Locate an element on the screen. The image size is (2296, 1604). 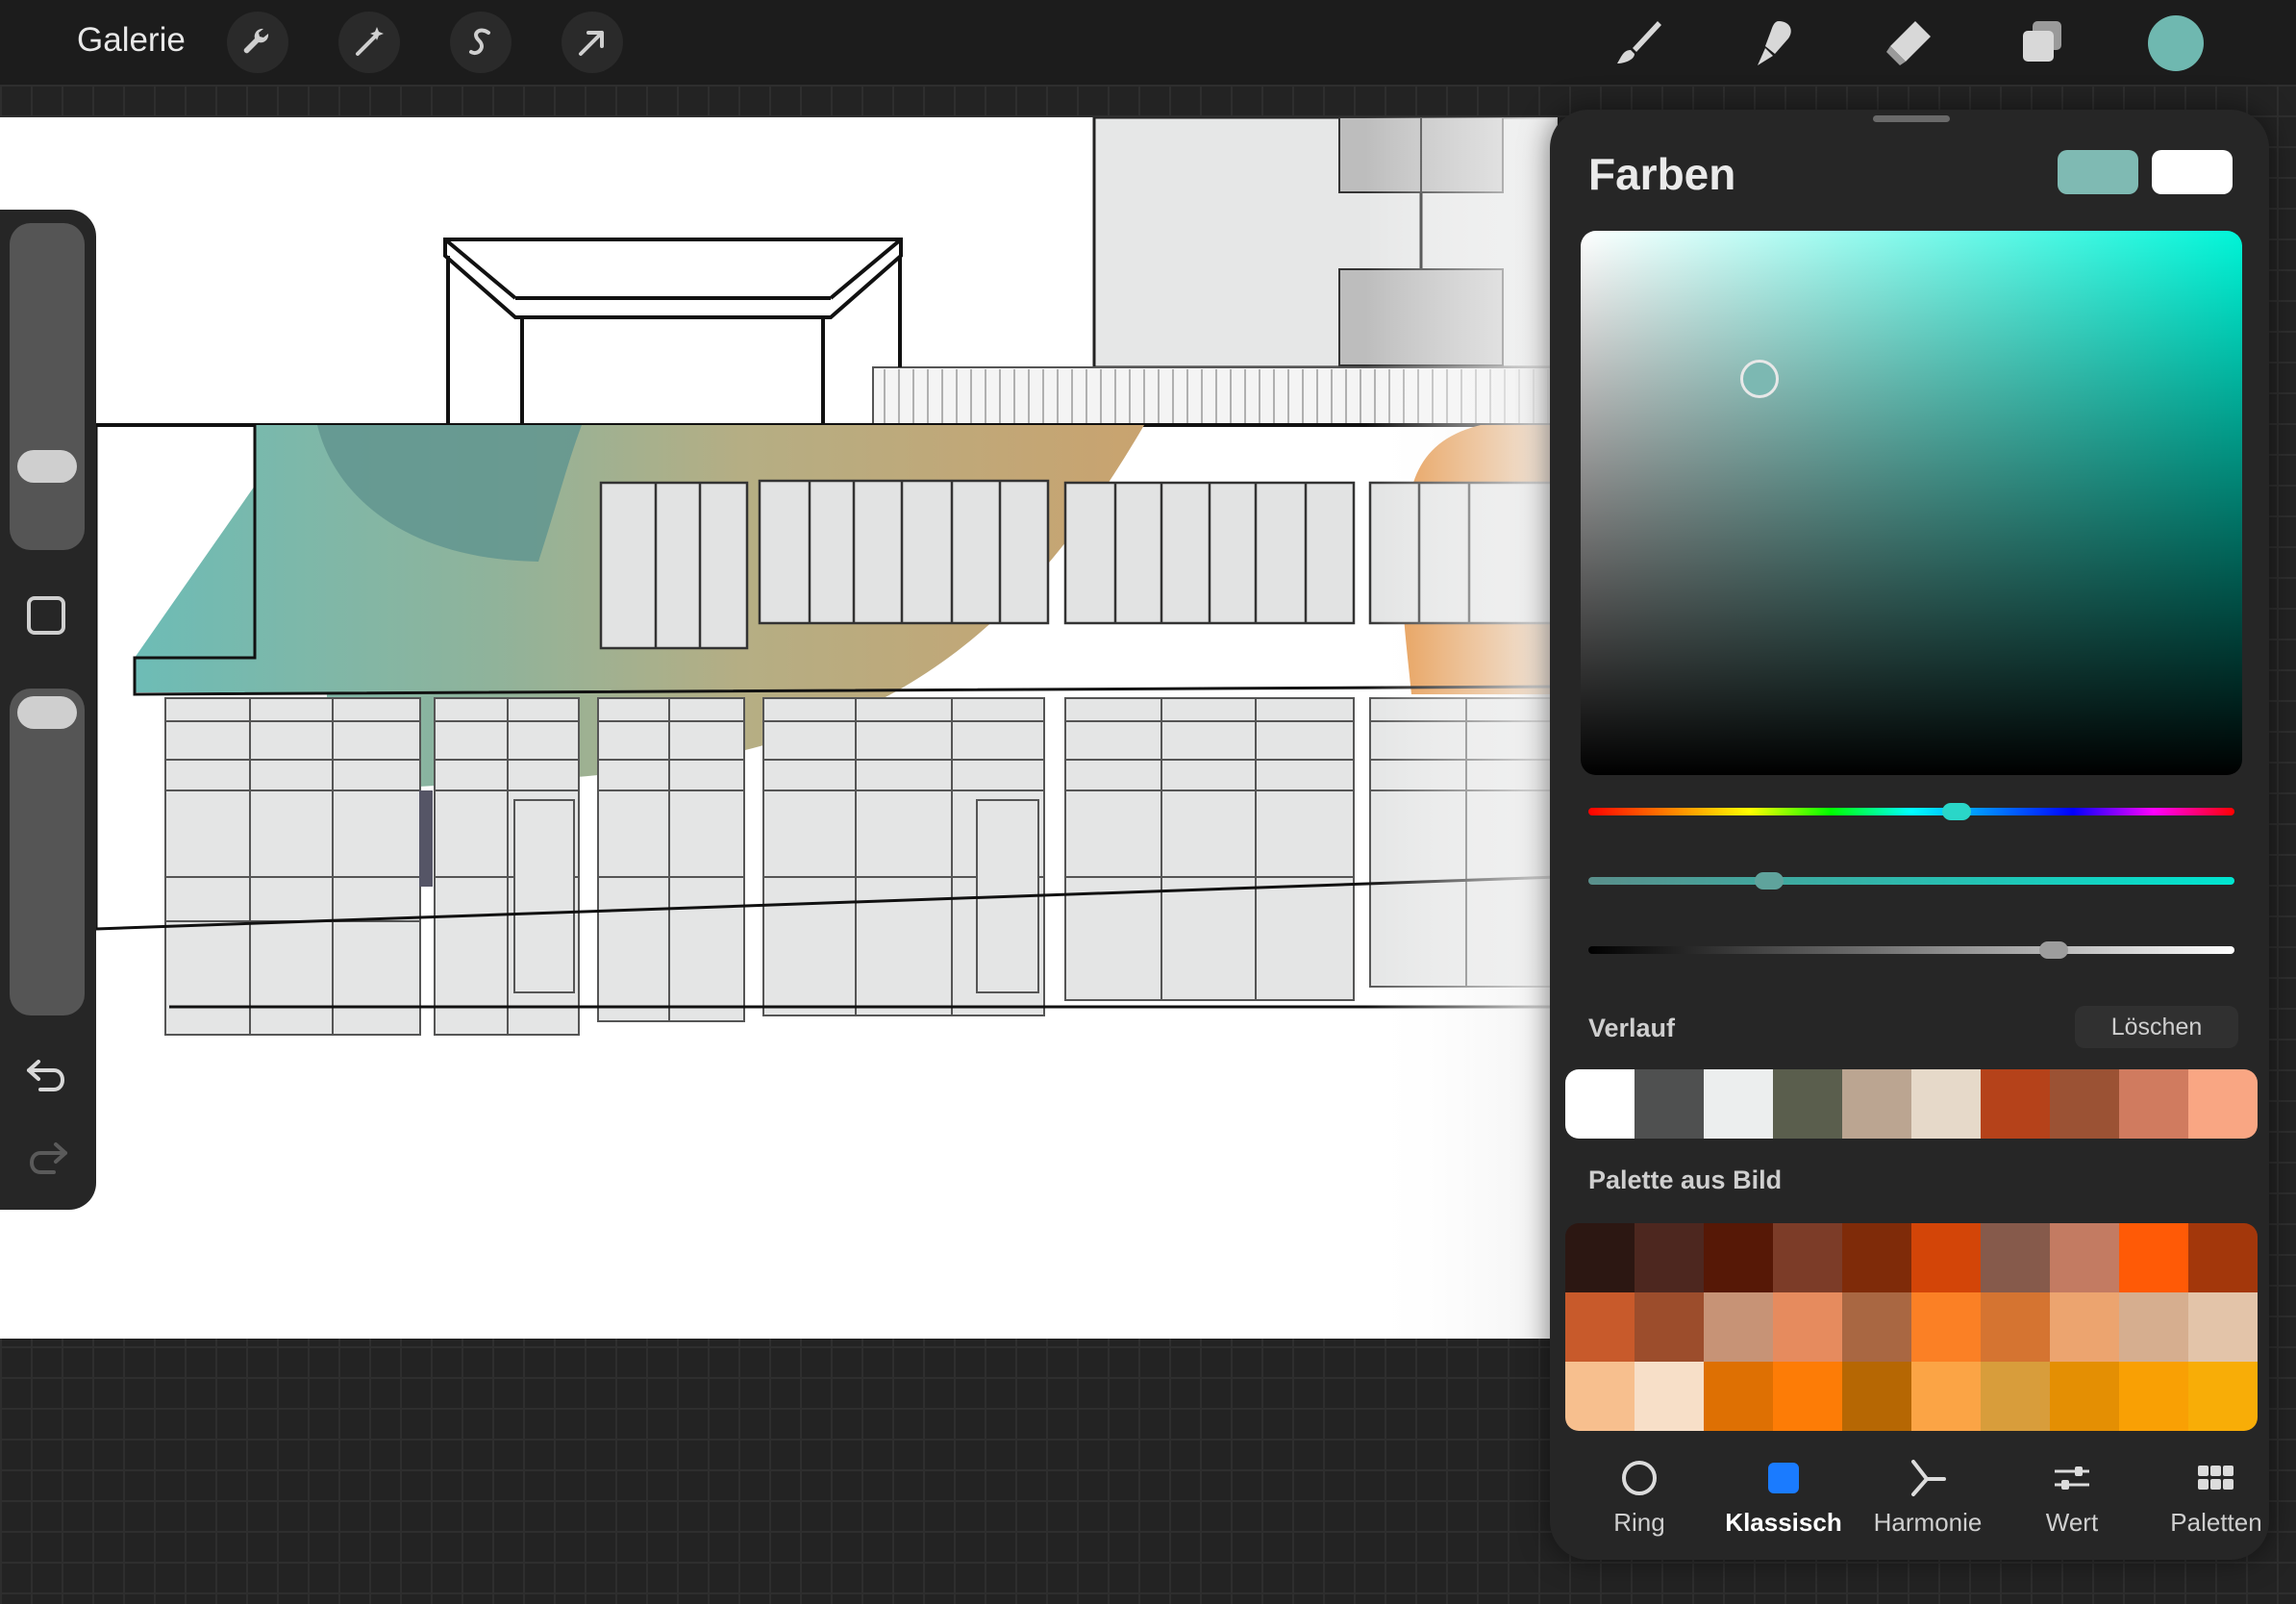
tab-value-label: Wert is located at coordinates (2072, 1522).